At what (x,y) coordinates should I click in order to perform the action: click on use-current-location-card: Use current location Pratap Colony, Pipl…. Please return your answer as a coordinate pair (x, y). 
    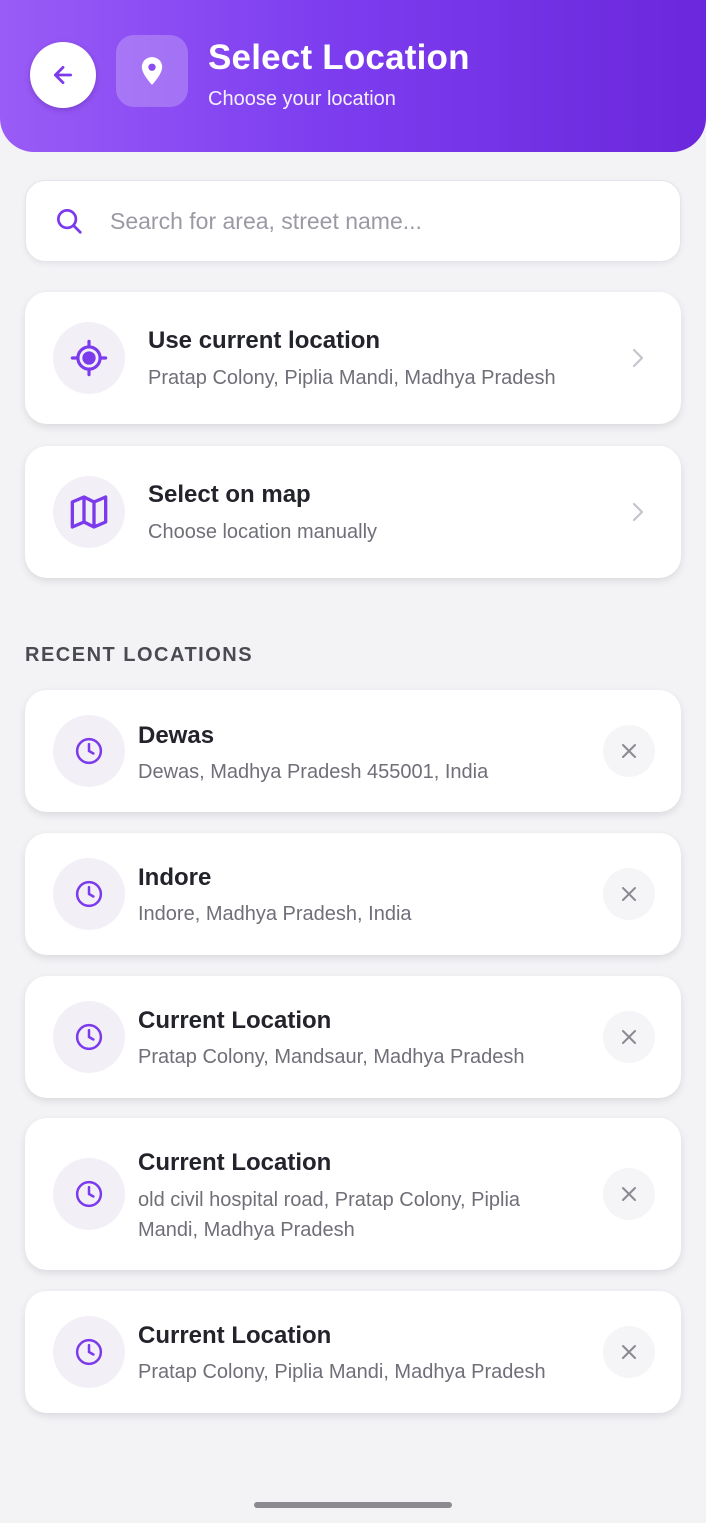
    Looking at the image, I should click on (353, 358).